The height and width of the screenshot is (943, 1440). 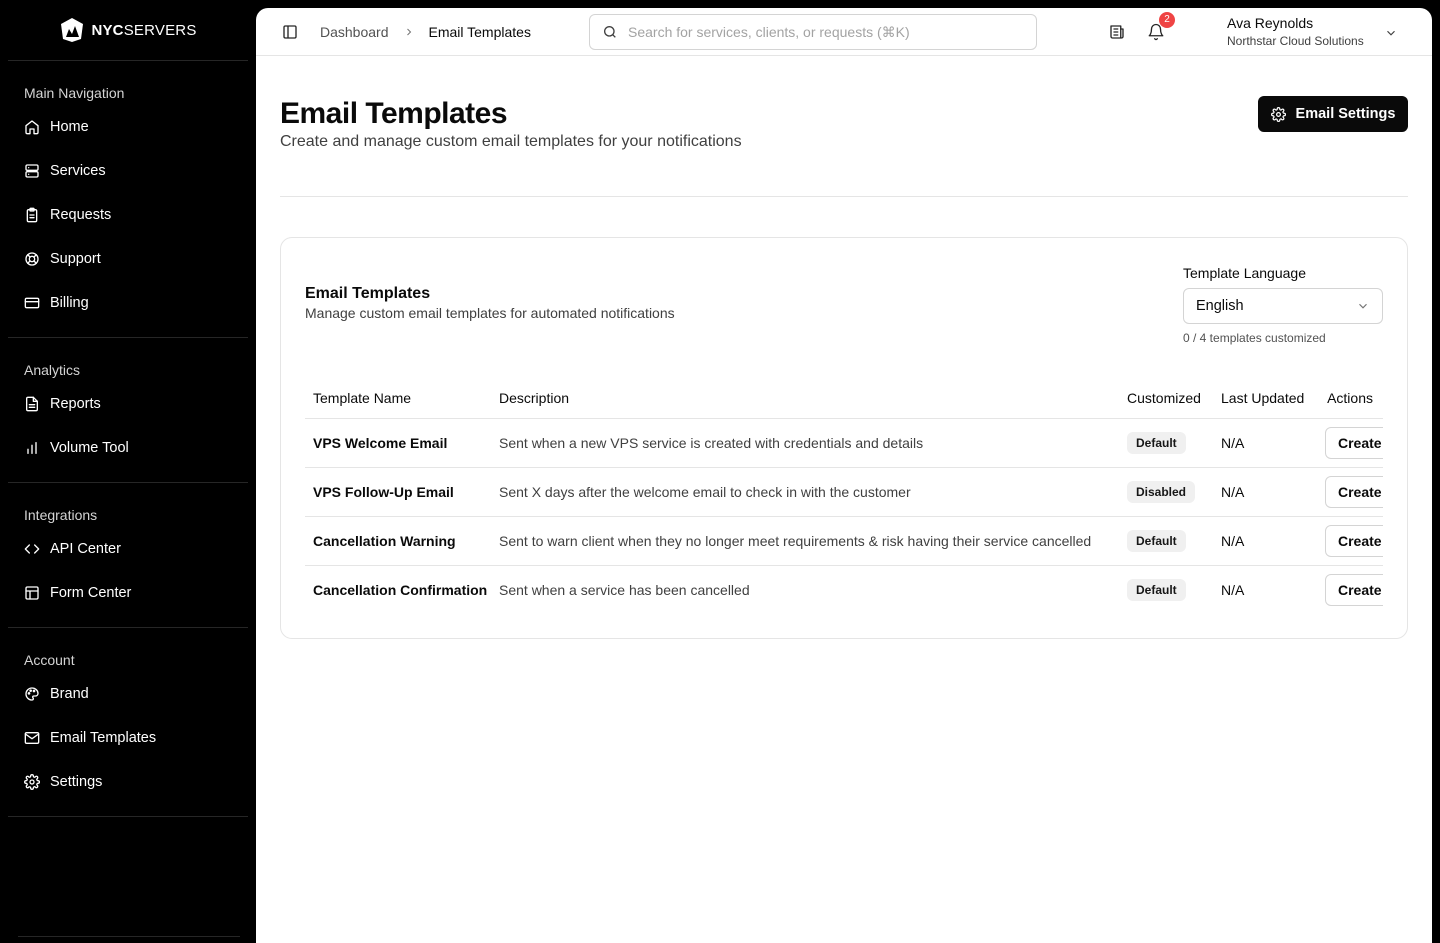 I want to click on status-badge: Disabled, so click(x=1161, y=491).